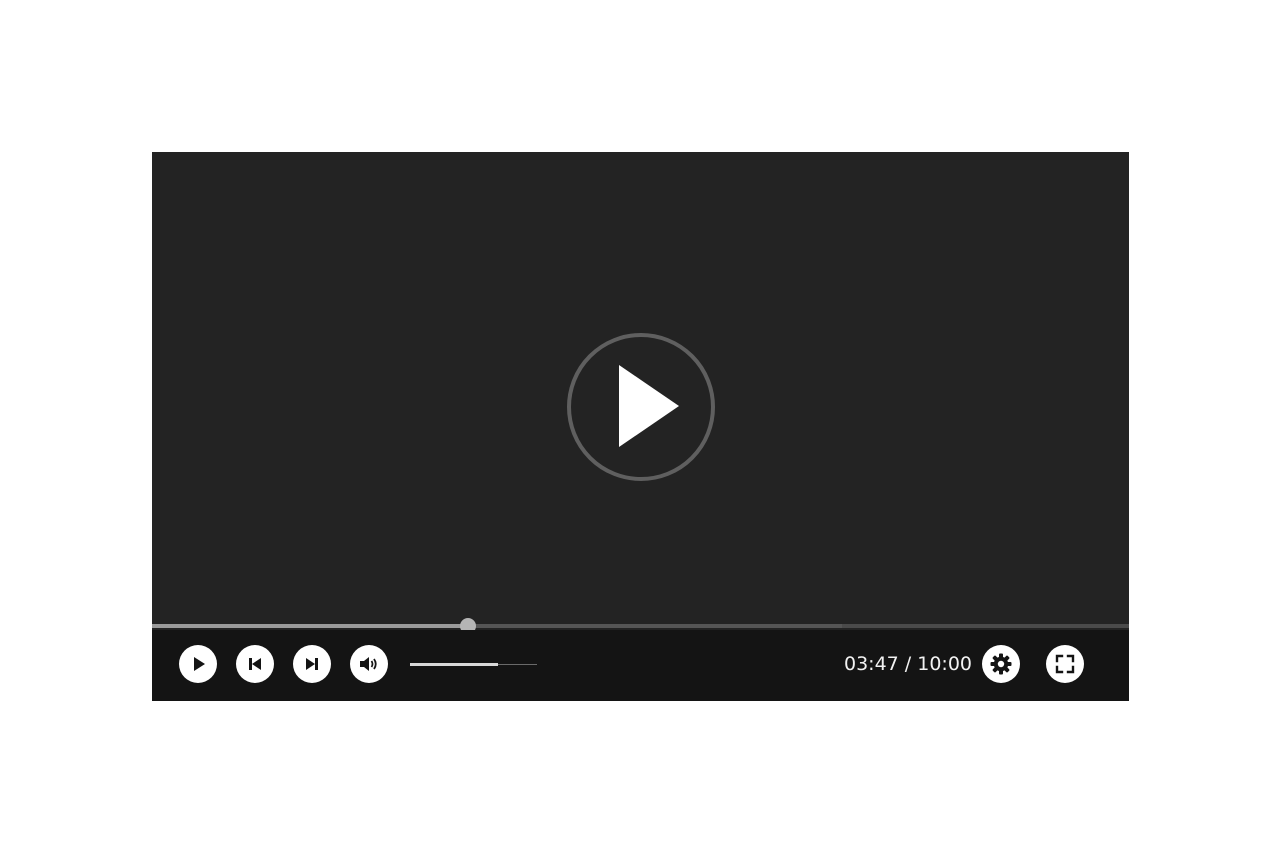 This screenshot has width=1280, height=853. I want to click on volume-slider, so click(473, 665).